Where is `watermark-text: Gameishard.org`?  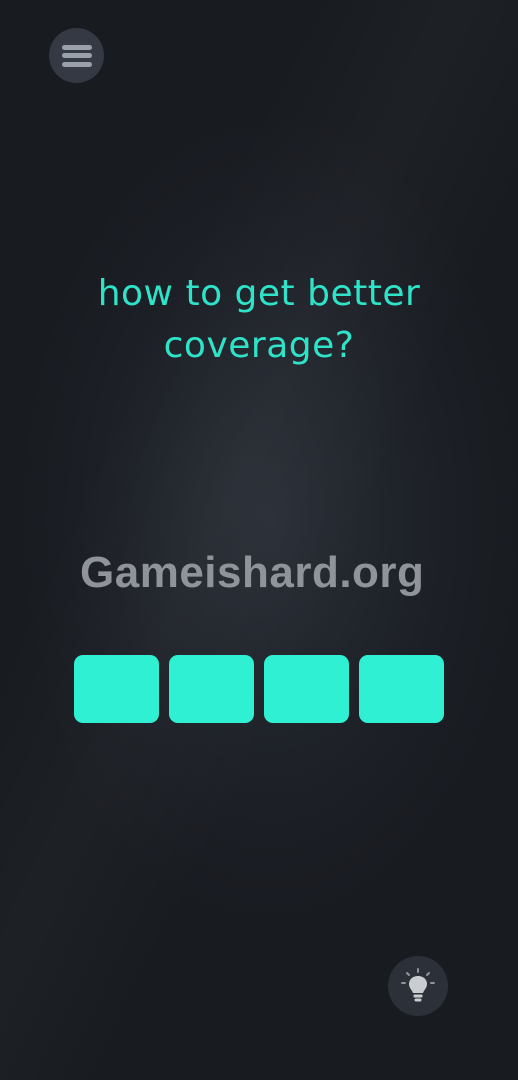
watermark-text: Gameishard.org is located at coordinates (252, 572).